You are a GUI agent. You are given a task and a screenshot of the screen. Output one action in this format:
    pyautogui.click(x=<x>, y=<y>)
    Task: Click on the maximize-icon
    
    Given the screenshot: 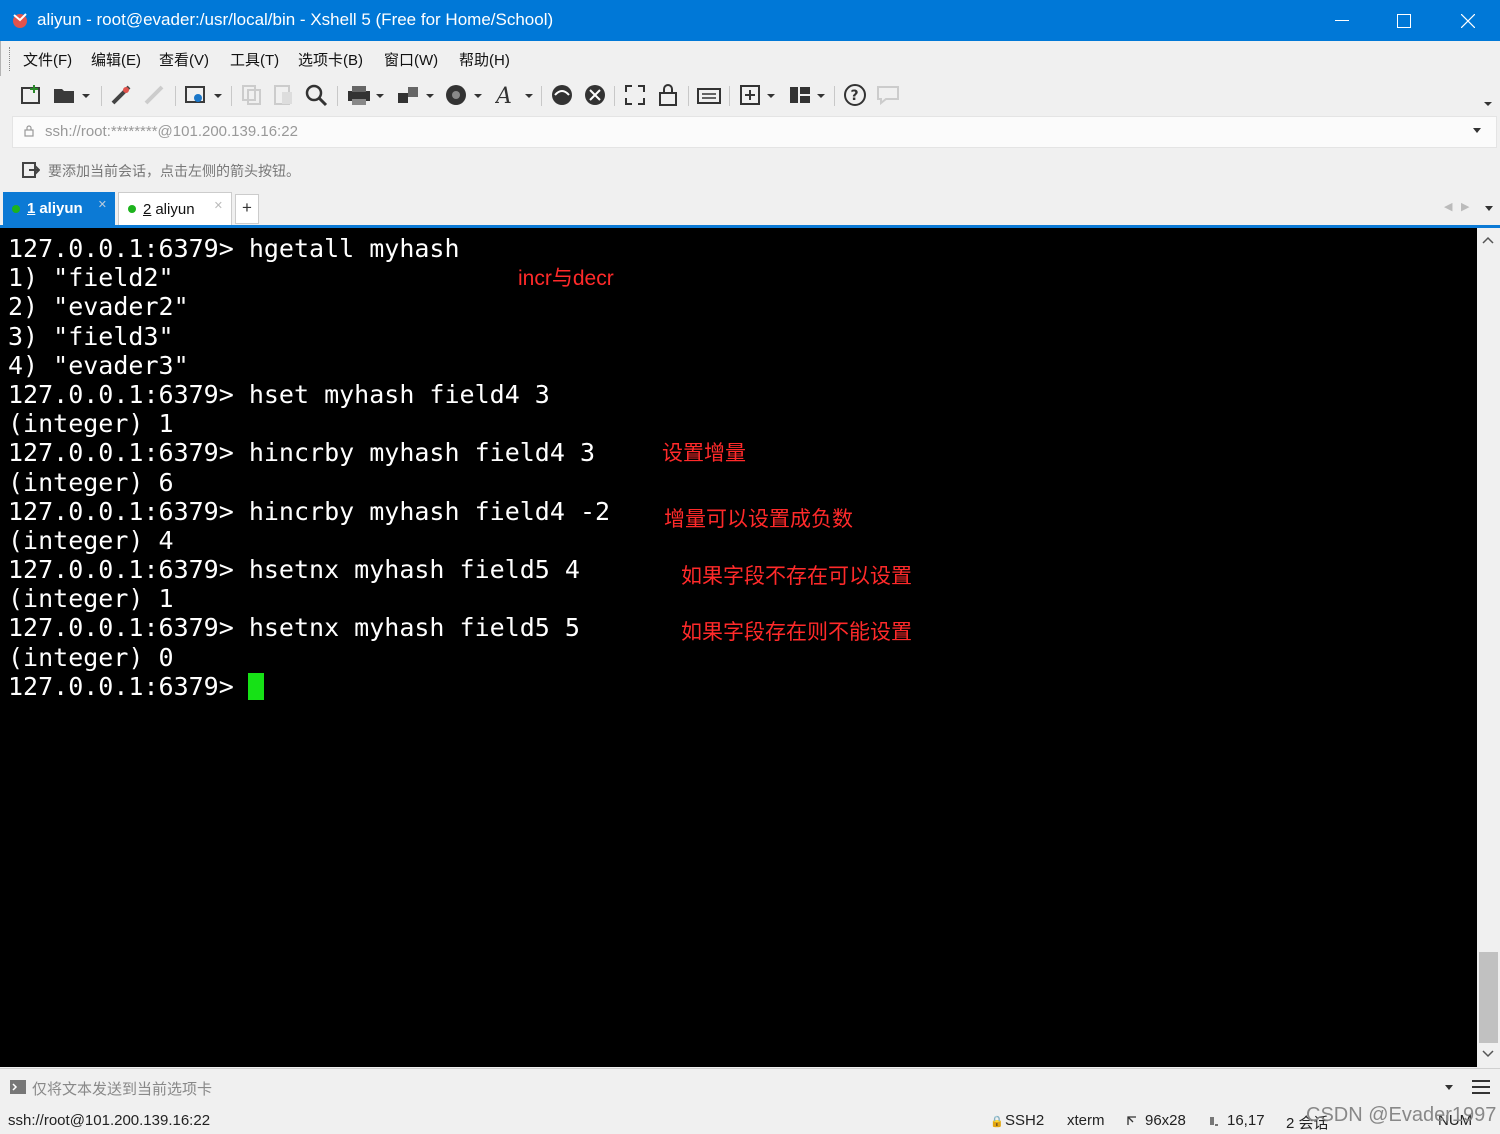 What is the action you would take?
    pyautogui.click(x=1404, y=20)
    